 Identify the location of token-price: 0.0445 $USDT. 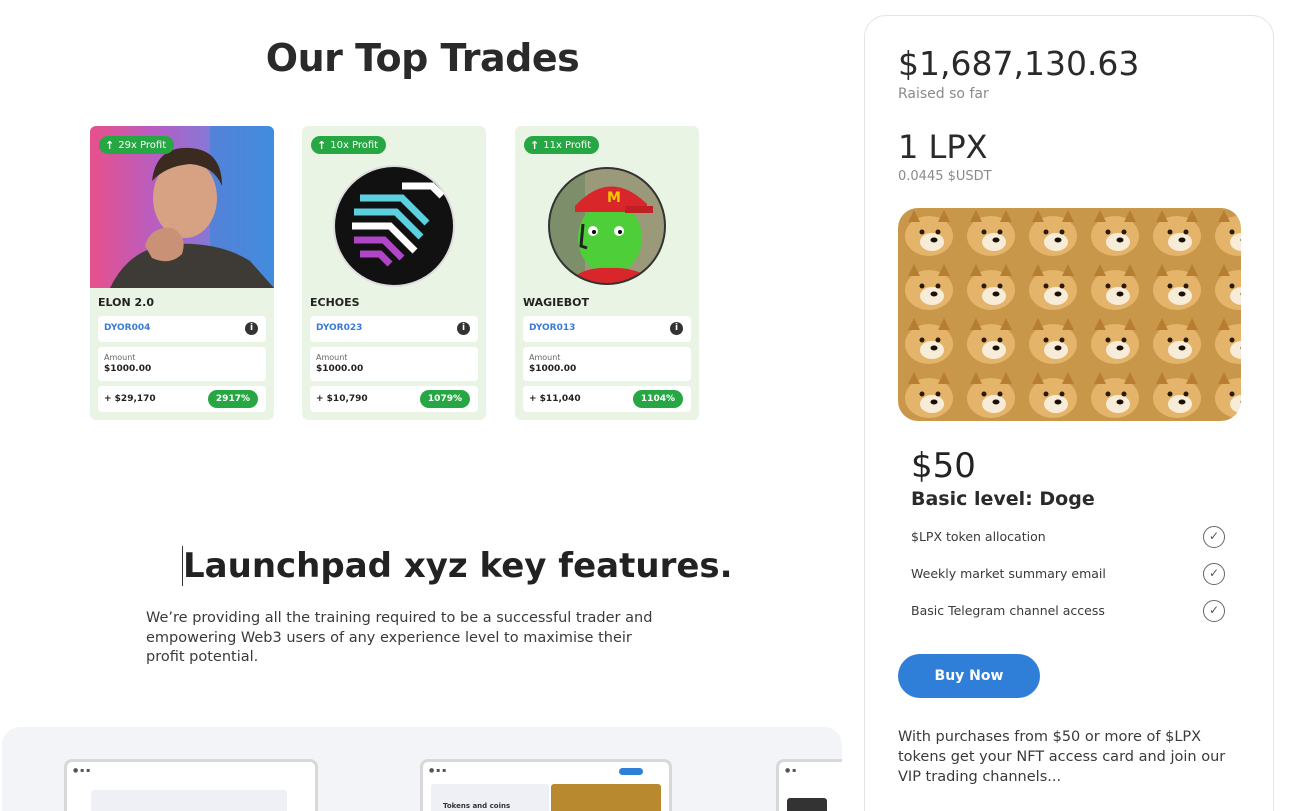
(945, 176).